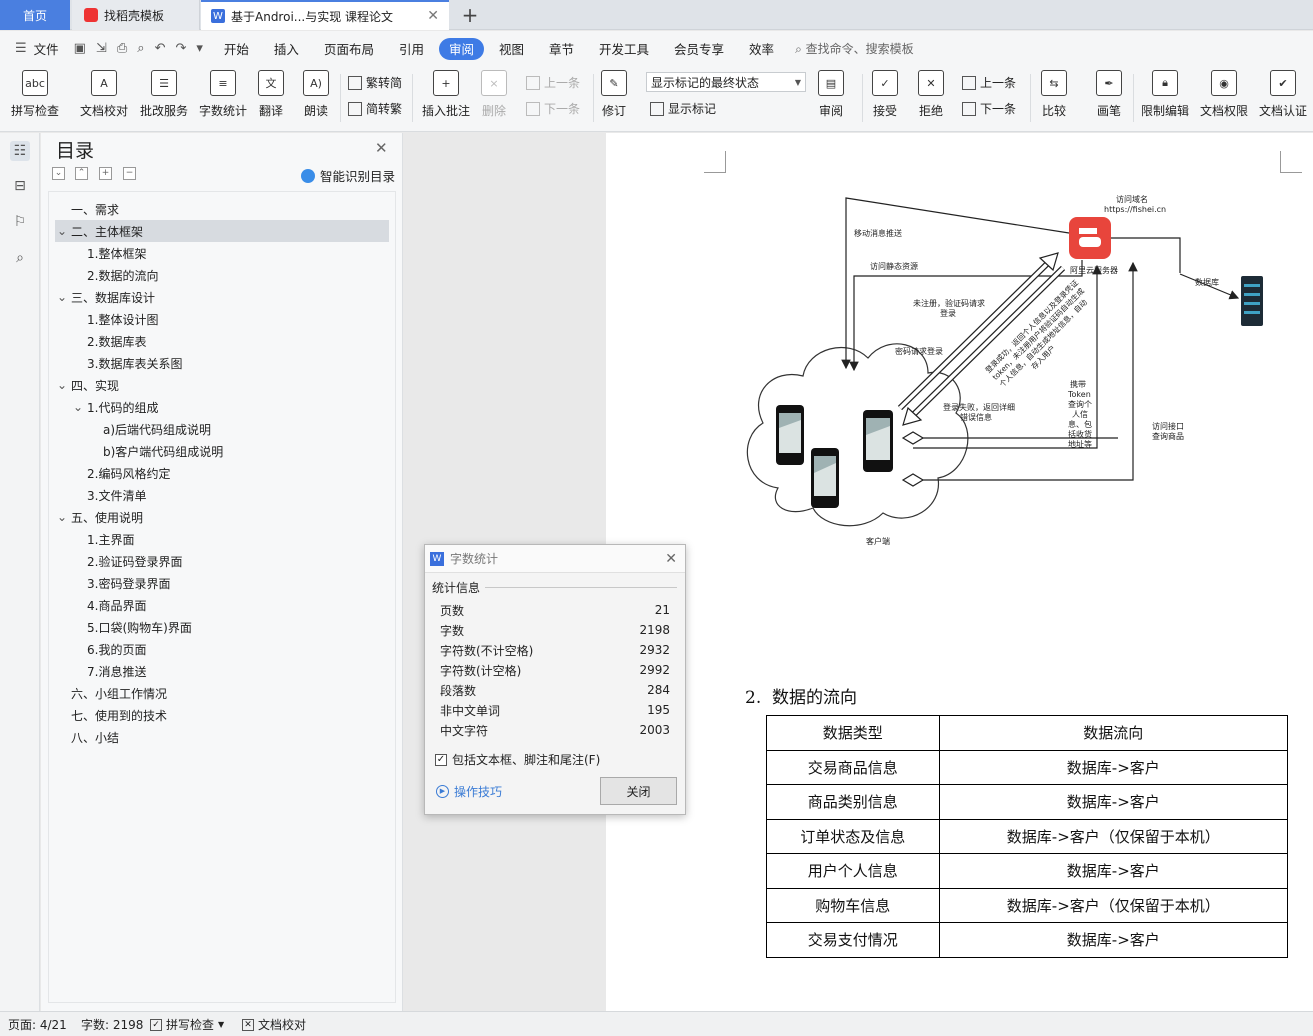 This screenshot has width=1313, height=1036. Describe the element at coordinates (140, 48) in the screenshot. I see `print-preview-icon: ⌕` at that location.